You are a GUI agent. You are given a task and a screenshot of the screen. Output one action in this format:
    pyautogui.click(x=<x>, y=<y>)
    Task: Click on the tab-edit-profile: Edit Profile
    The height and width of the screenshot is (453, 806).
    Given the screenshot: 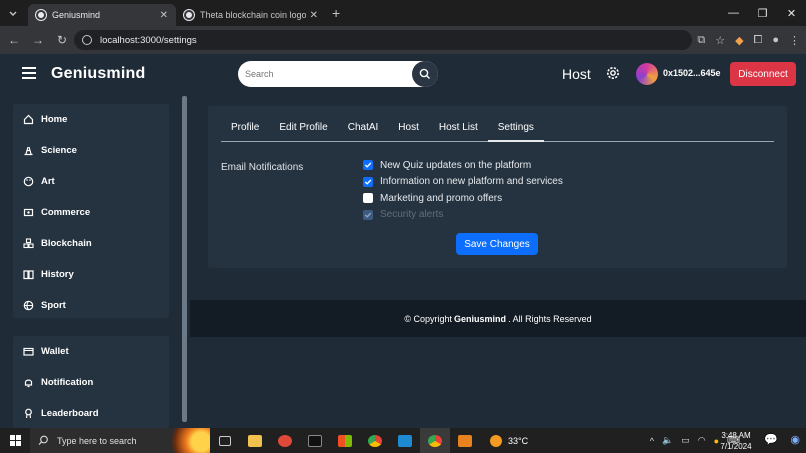 What is the action you would take?
    pyautogui.click(x=303, y=129)
    